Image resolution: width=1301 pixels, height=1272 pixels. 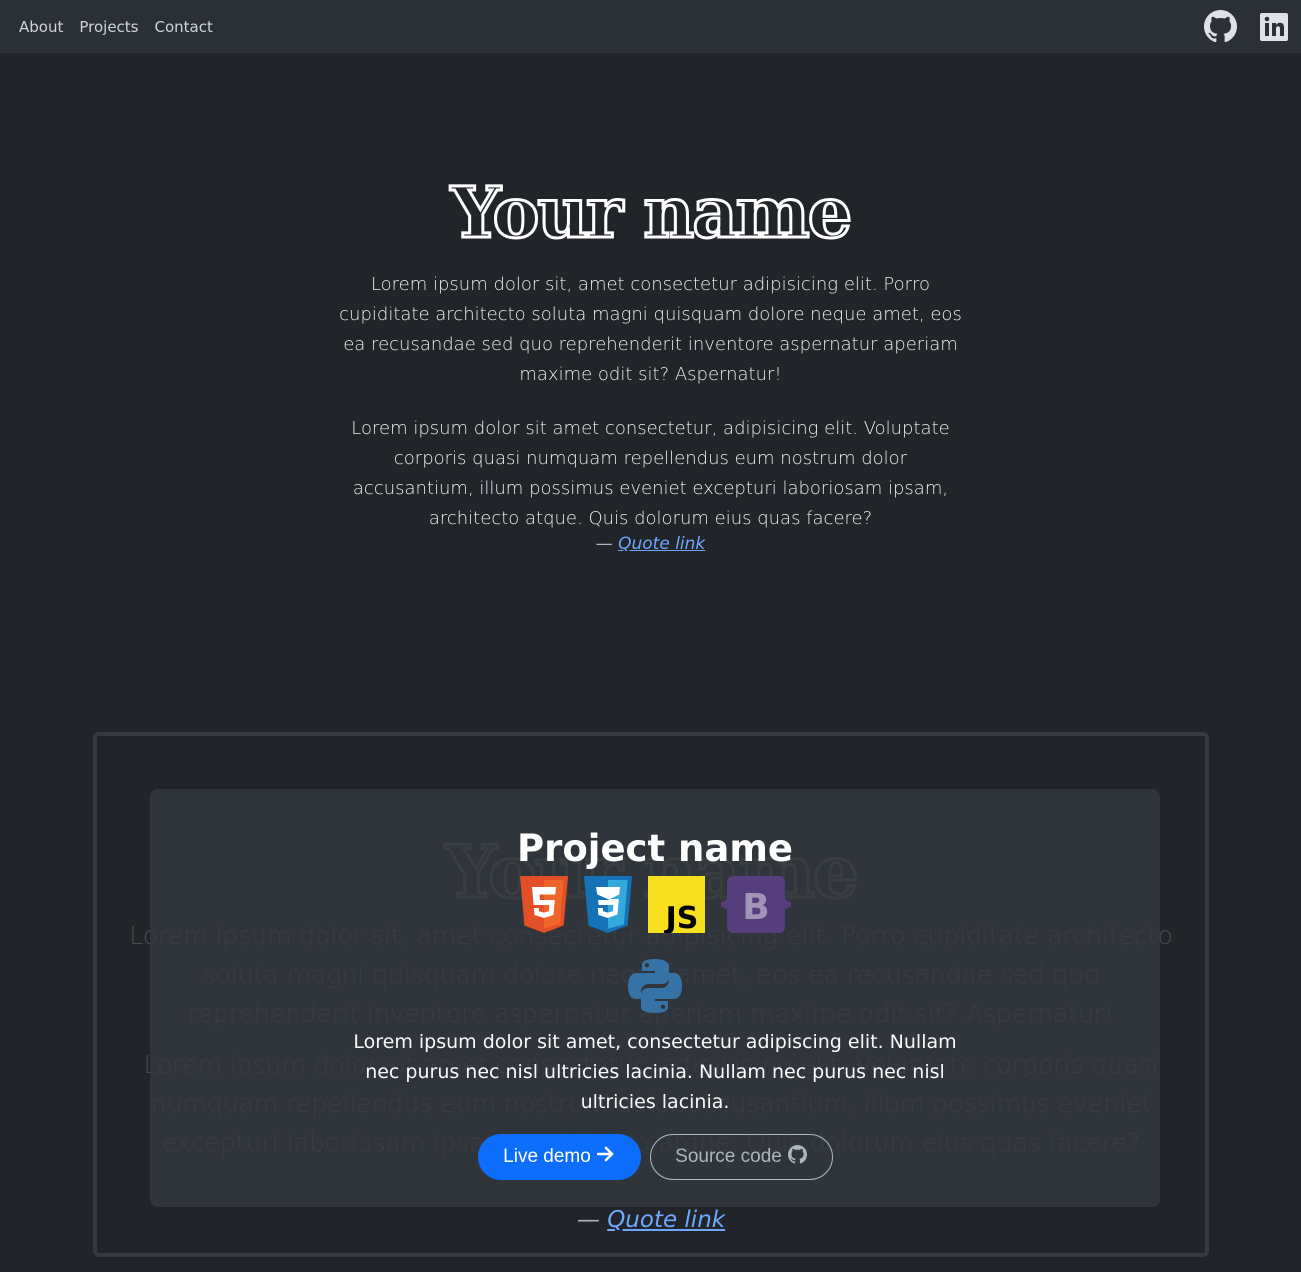 I want to click on nav-icons, so click(x=1246, y=26).